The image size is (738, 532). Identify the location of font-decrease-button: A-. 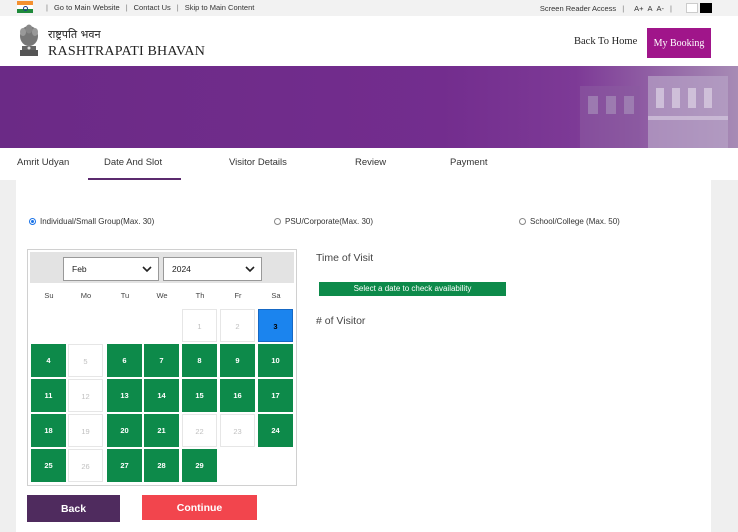
(661, 8).